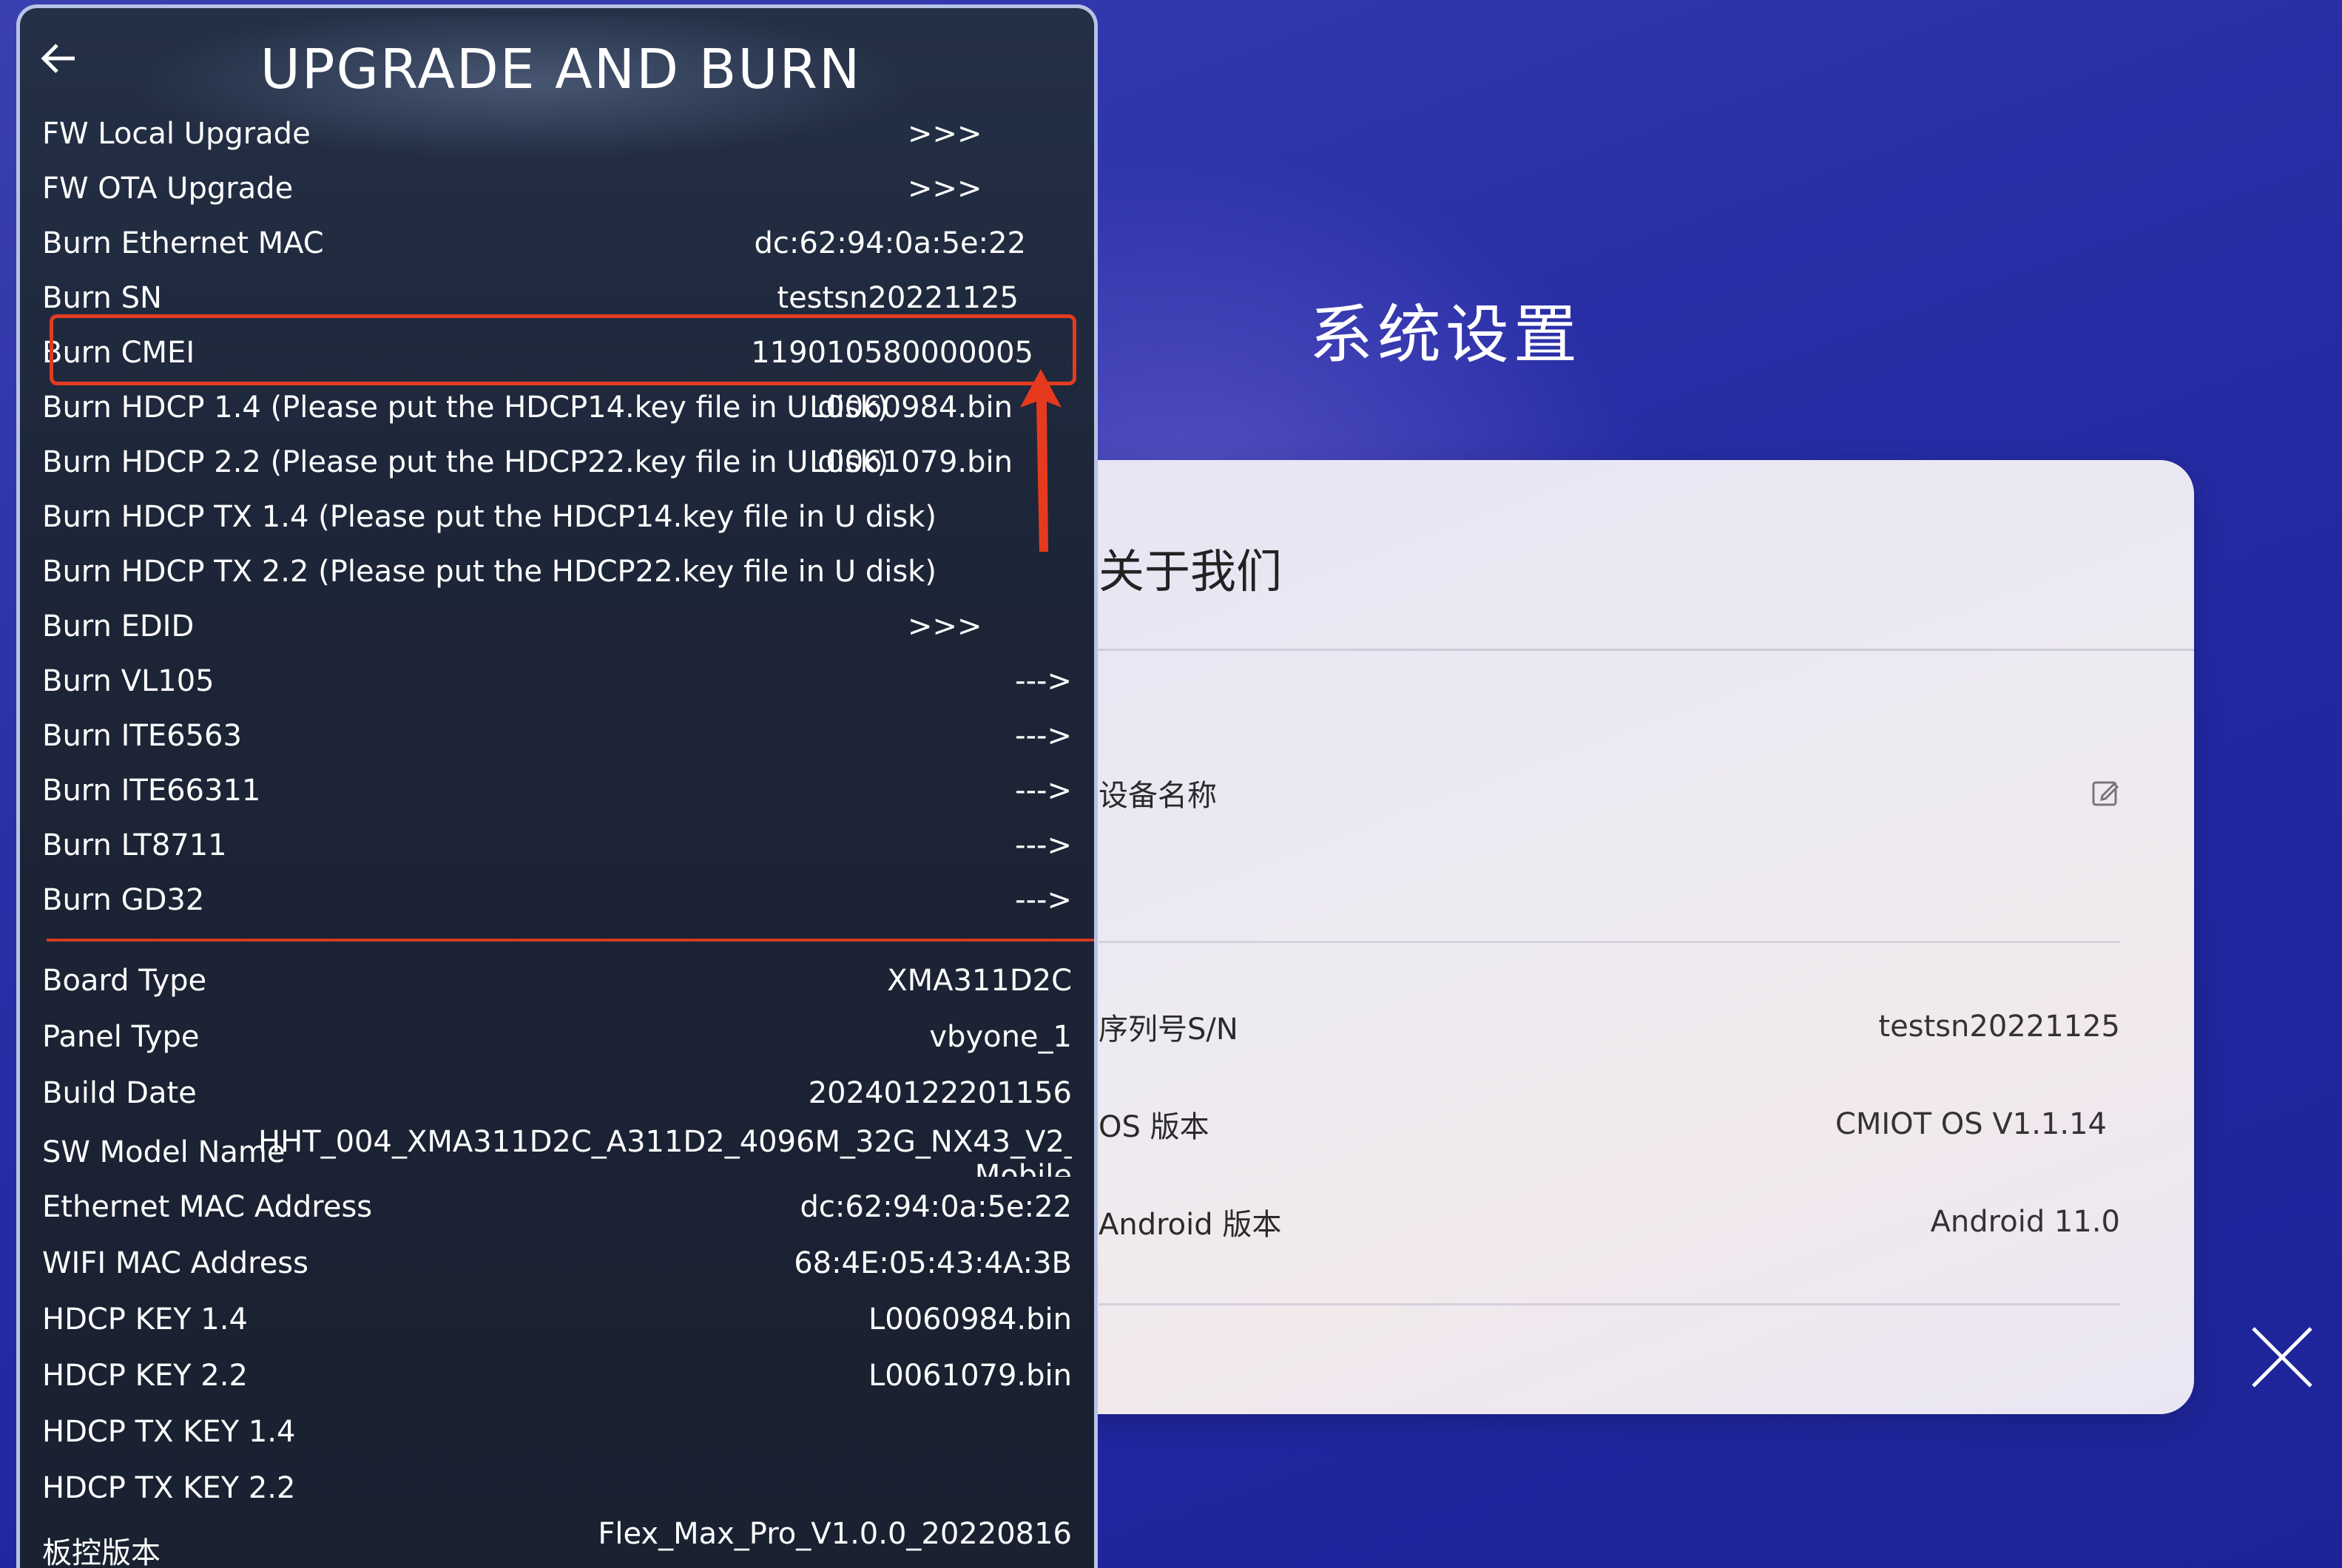 This screenshot has height=1568, width=2342. I want to click on highlight-box, so click(563, 349).